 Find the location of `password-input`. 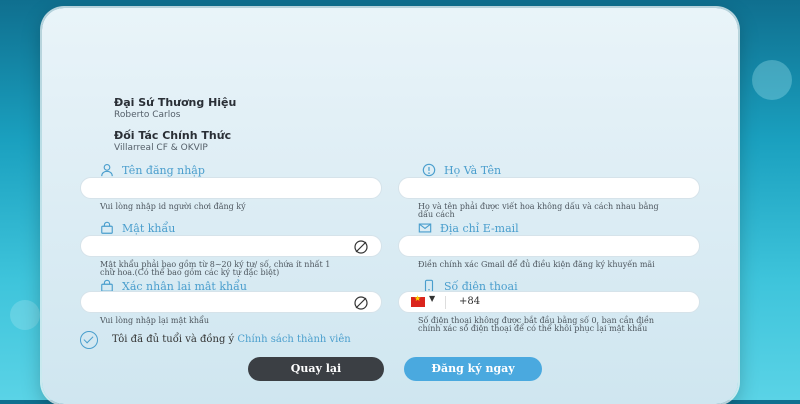

password-input is located at coordinates (231, 246).